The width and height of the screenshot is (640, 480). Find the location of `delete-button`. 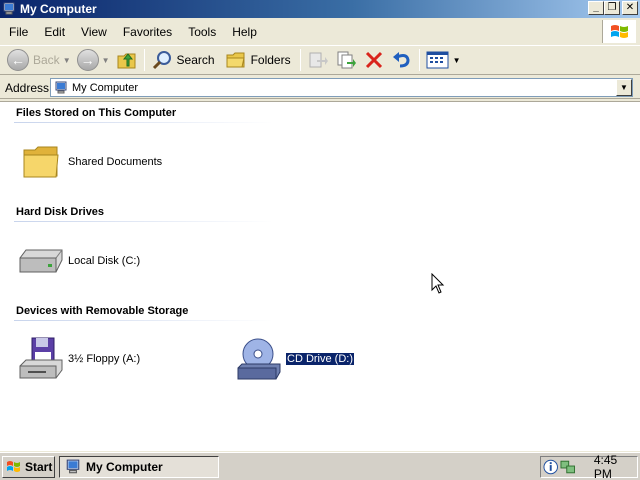

delete-button is located at coordinates (374, 60).